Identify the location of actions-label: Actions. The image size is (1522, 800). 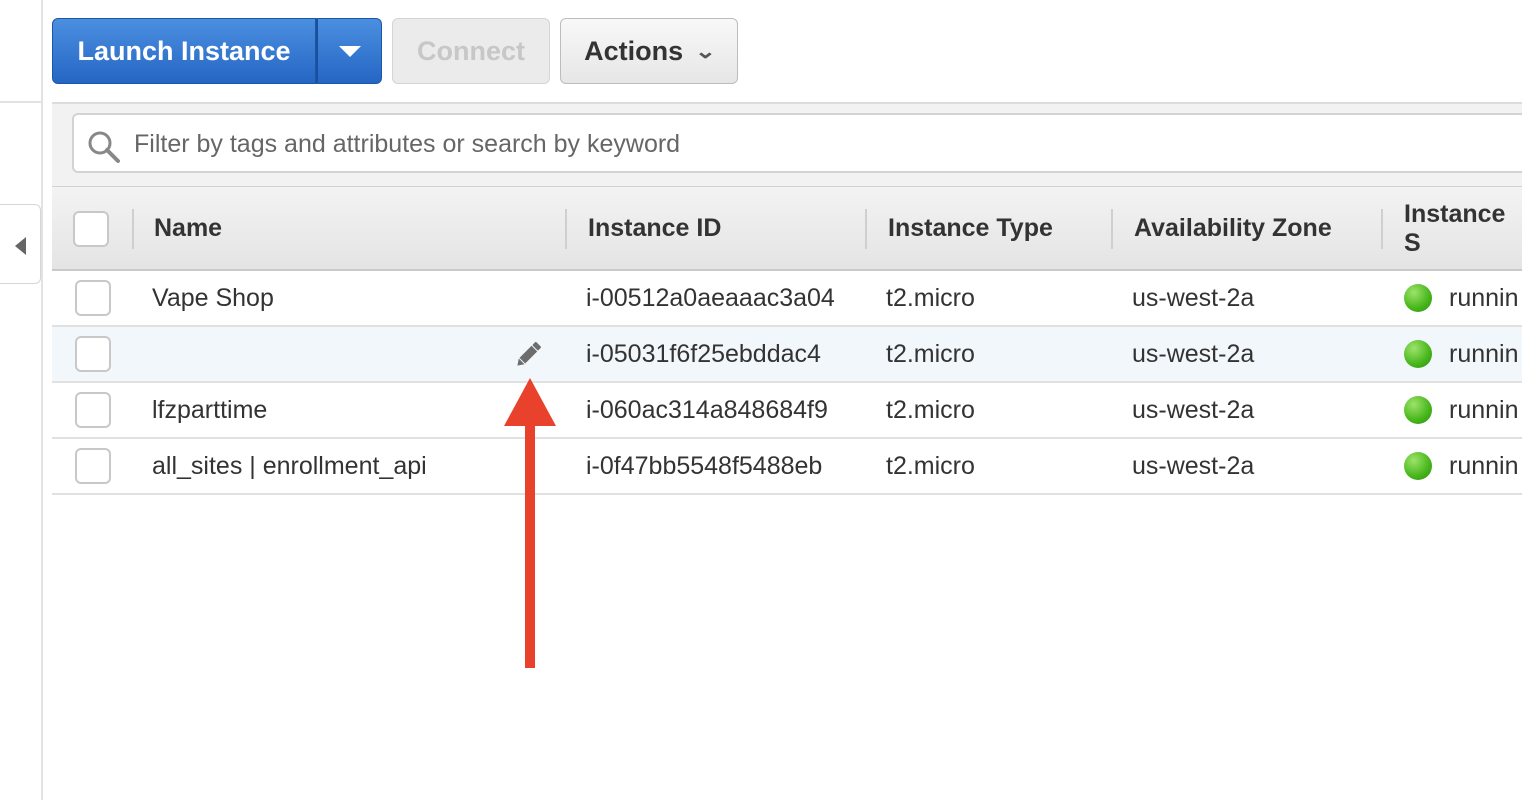
(634, 50).